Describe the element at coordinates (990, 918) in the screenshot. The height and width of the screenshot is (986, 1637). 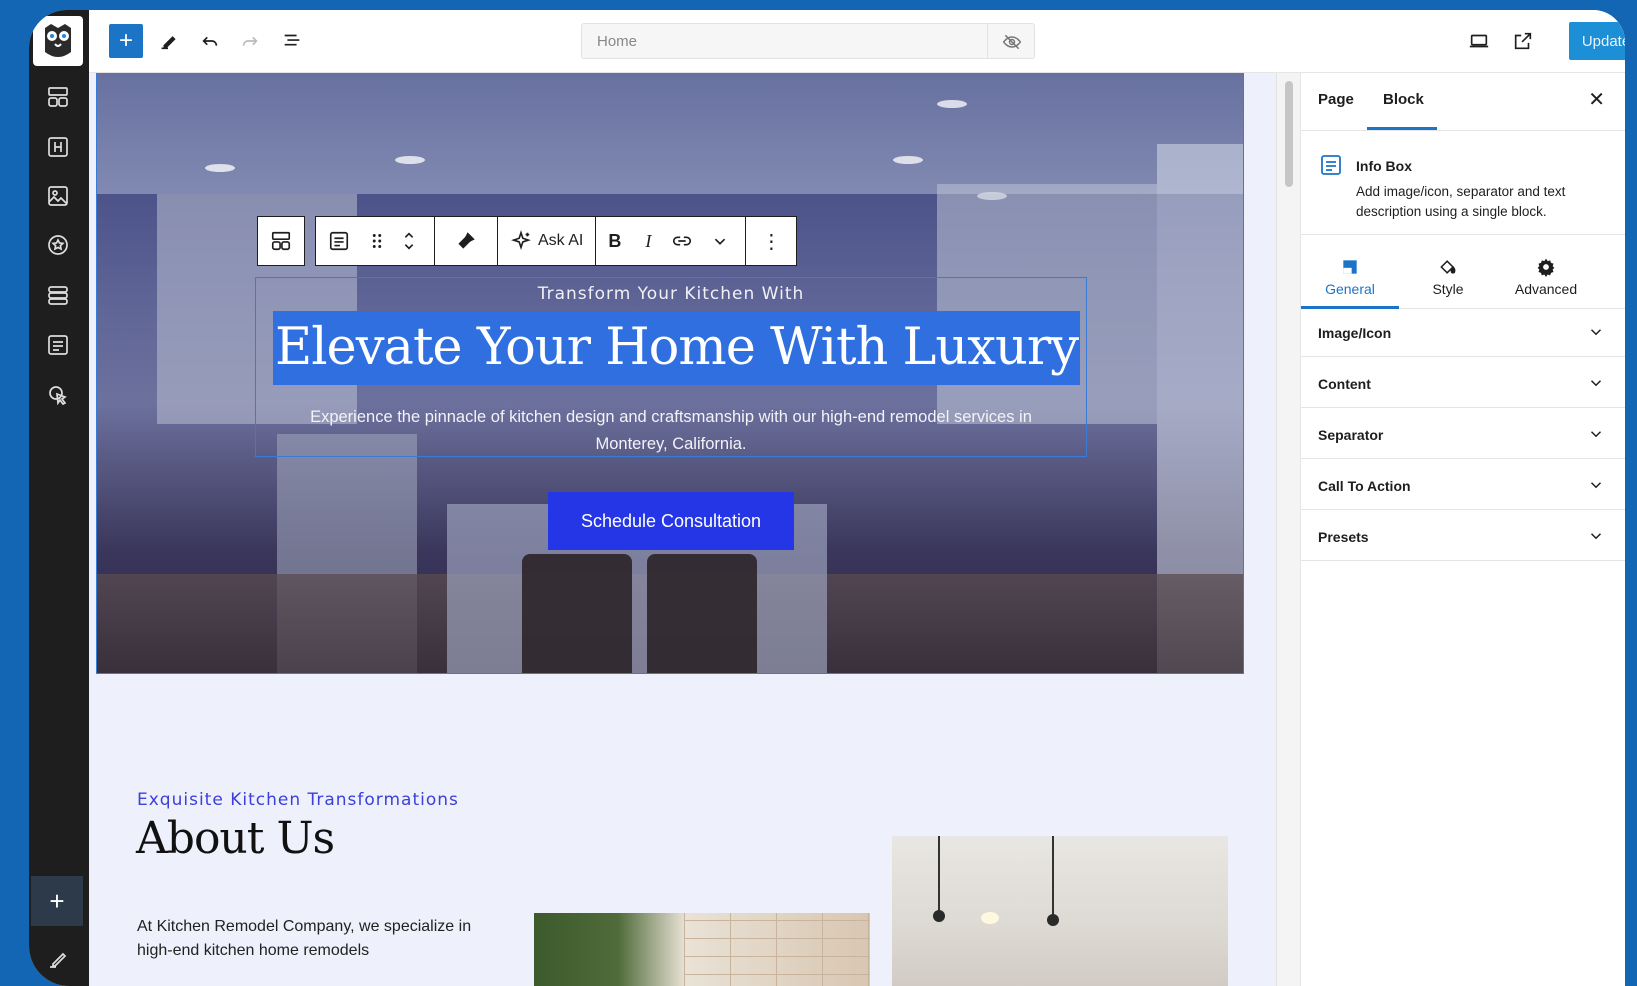
I see `ceiling-light` at that location.